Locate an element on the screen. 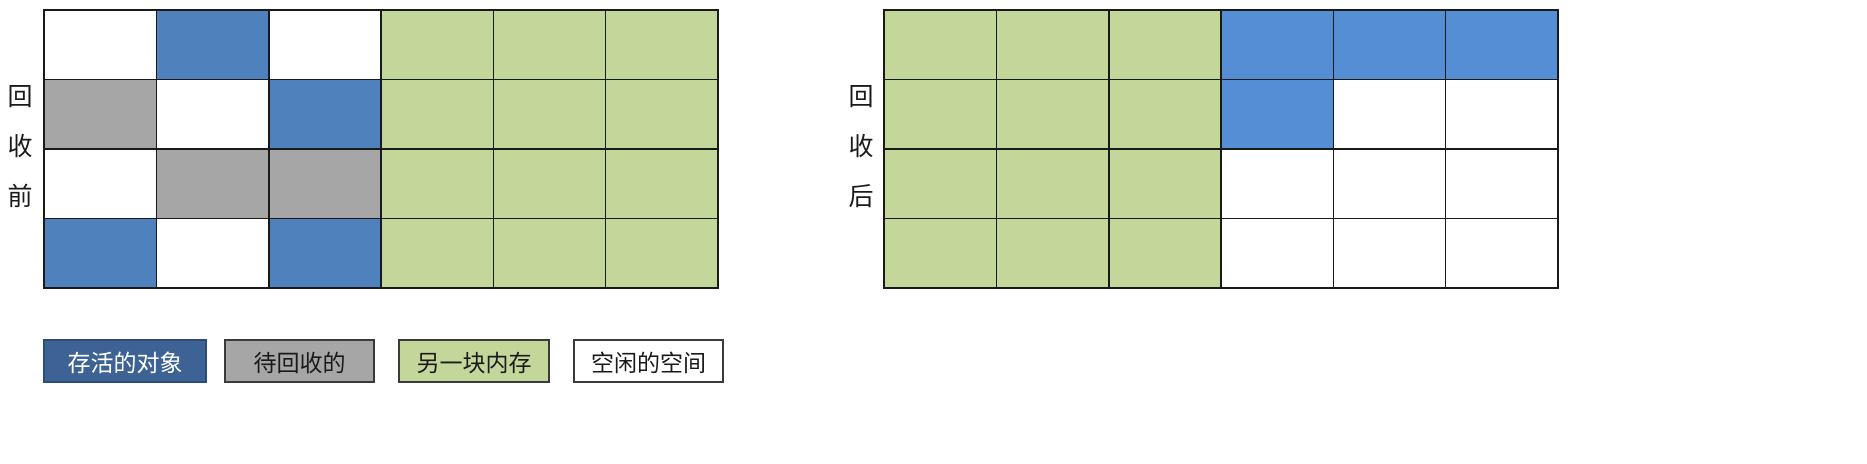 The height and width of the screenshot is (464, 1867). after-label-char-2: 收 is located at coordinates (861, 146).